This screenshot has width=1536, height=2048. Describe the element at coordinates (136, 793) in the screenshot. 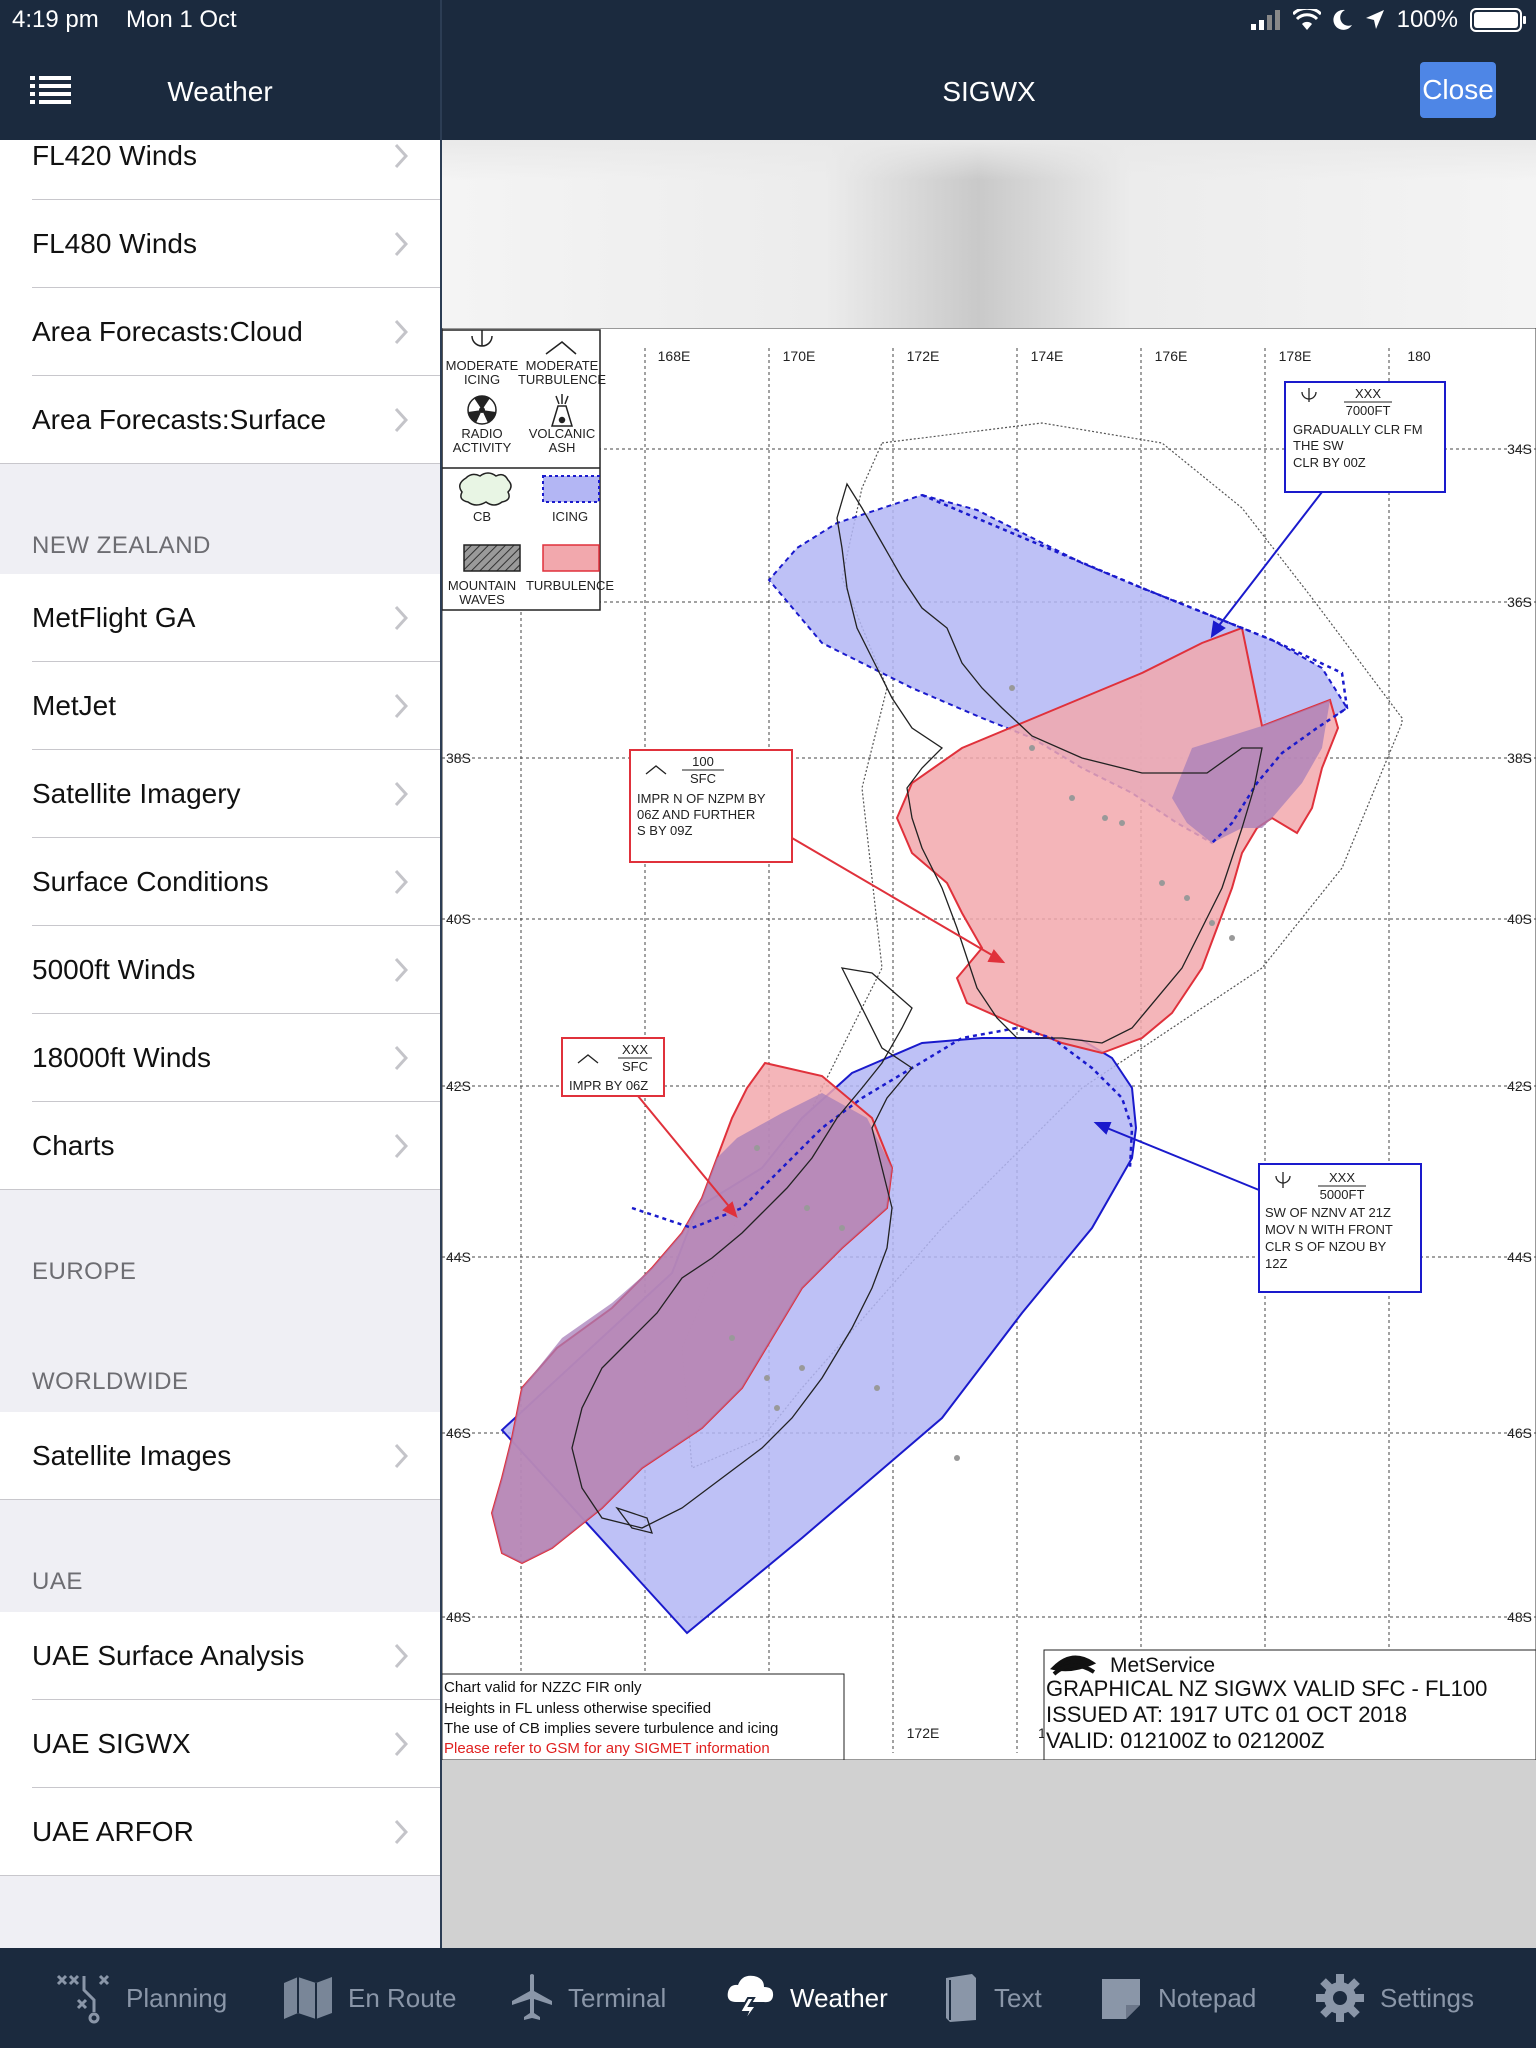

I see `list-item-label: Satellite Imagery` at that location.